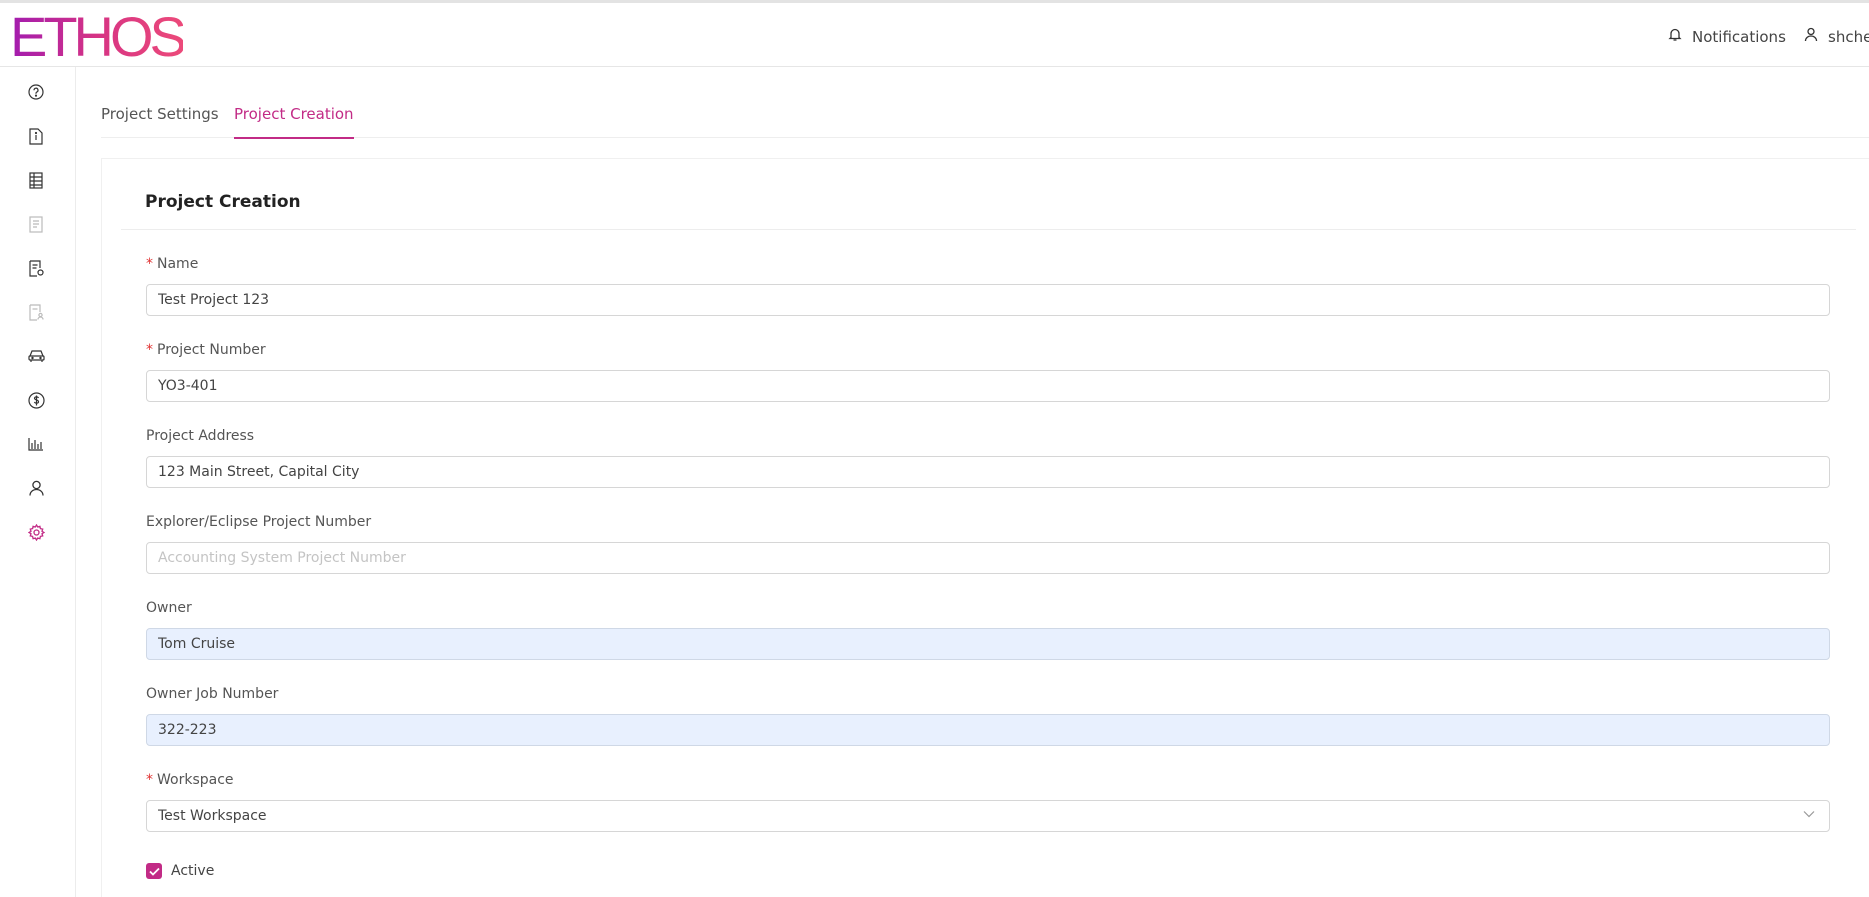  I want to click on document-settings-icon, so click(36, 268).